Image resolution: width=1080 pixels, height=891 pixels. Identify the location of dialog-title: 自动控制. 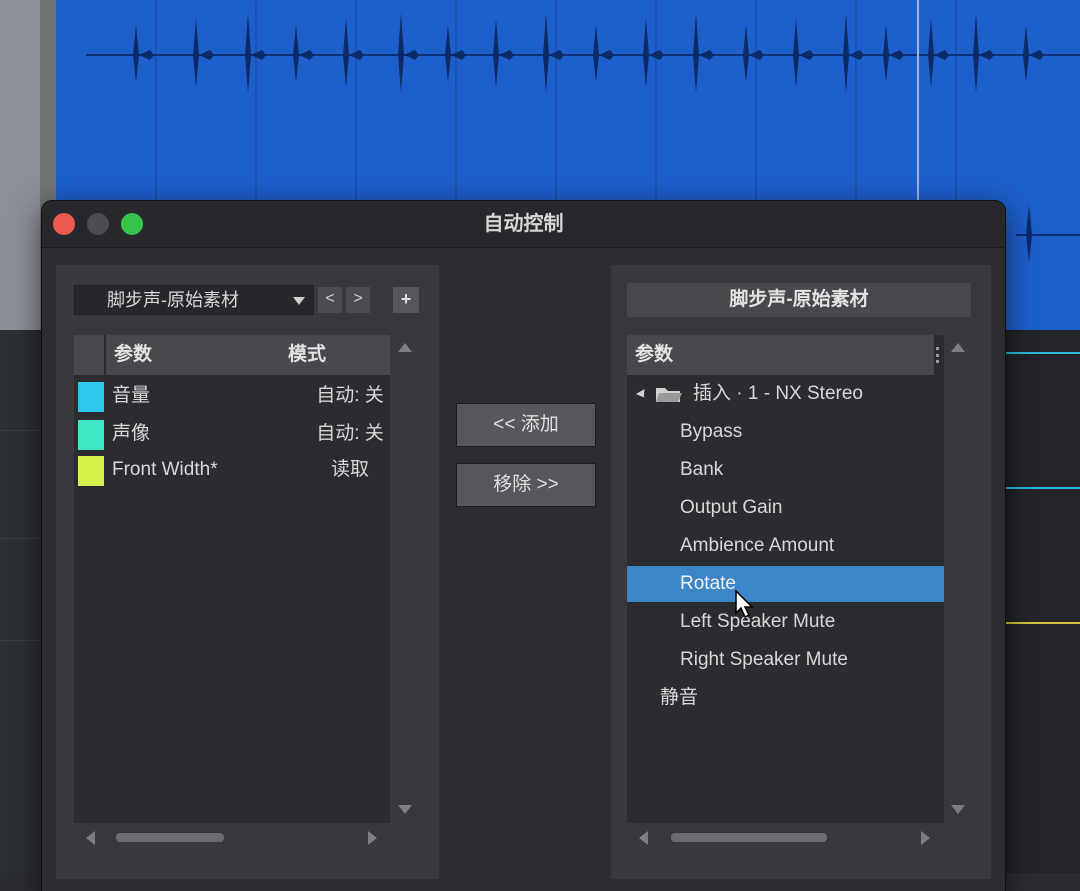
(523, 224).